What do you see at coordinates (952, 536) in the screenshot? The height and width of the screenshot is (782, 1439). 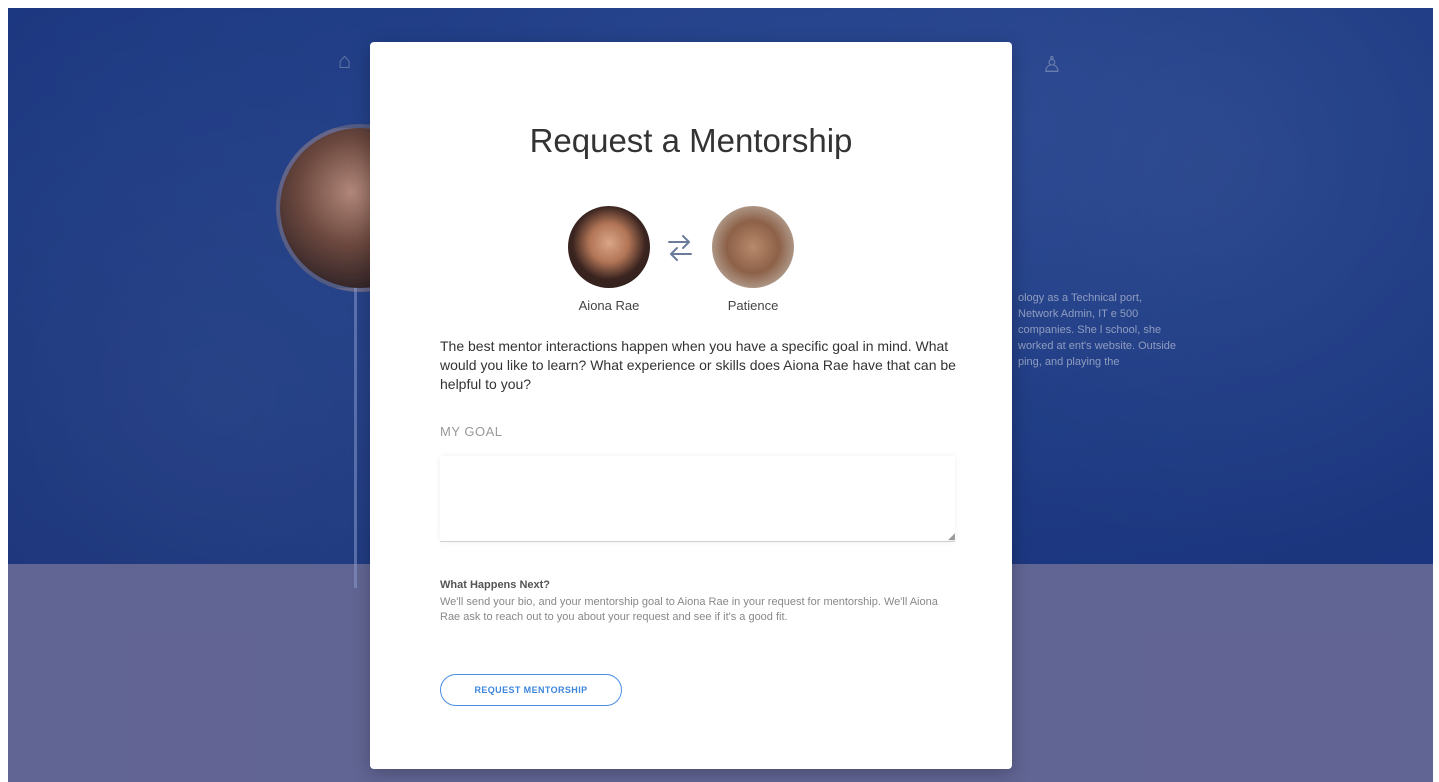 I see `resize-handle-icon: ◢` at bounding box center [952, 536].